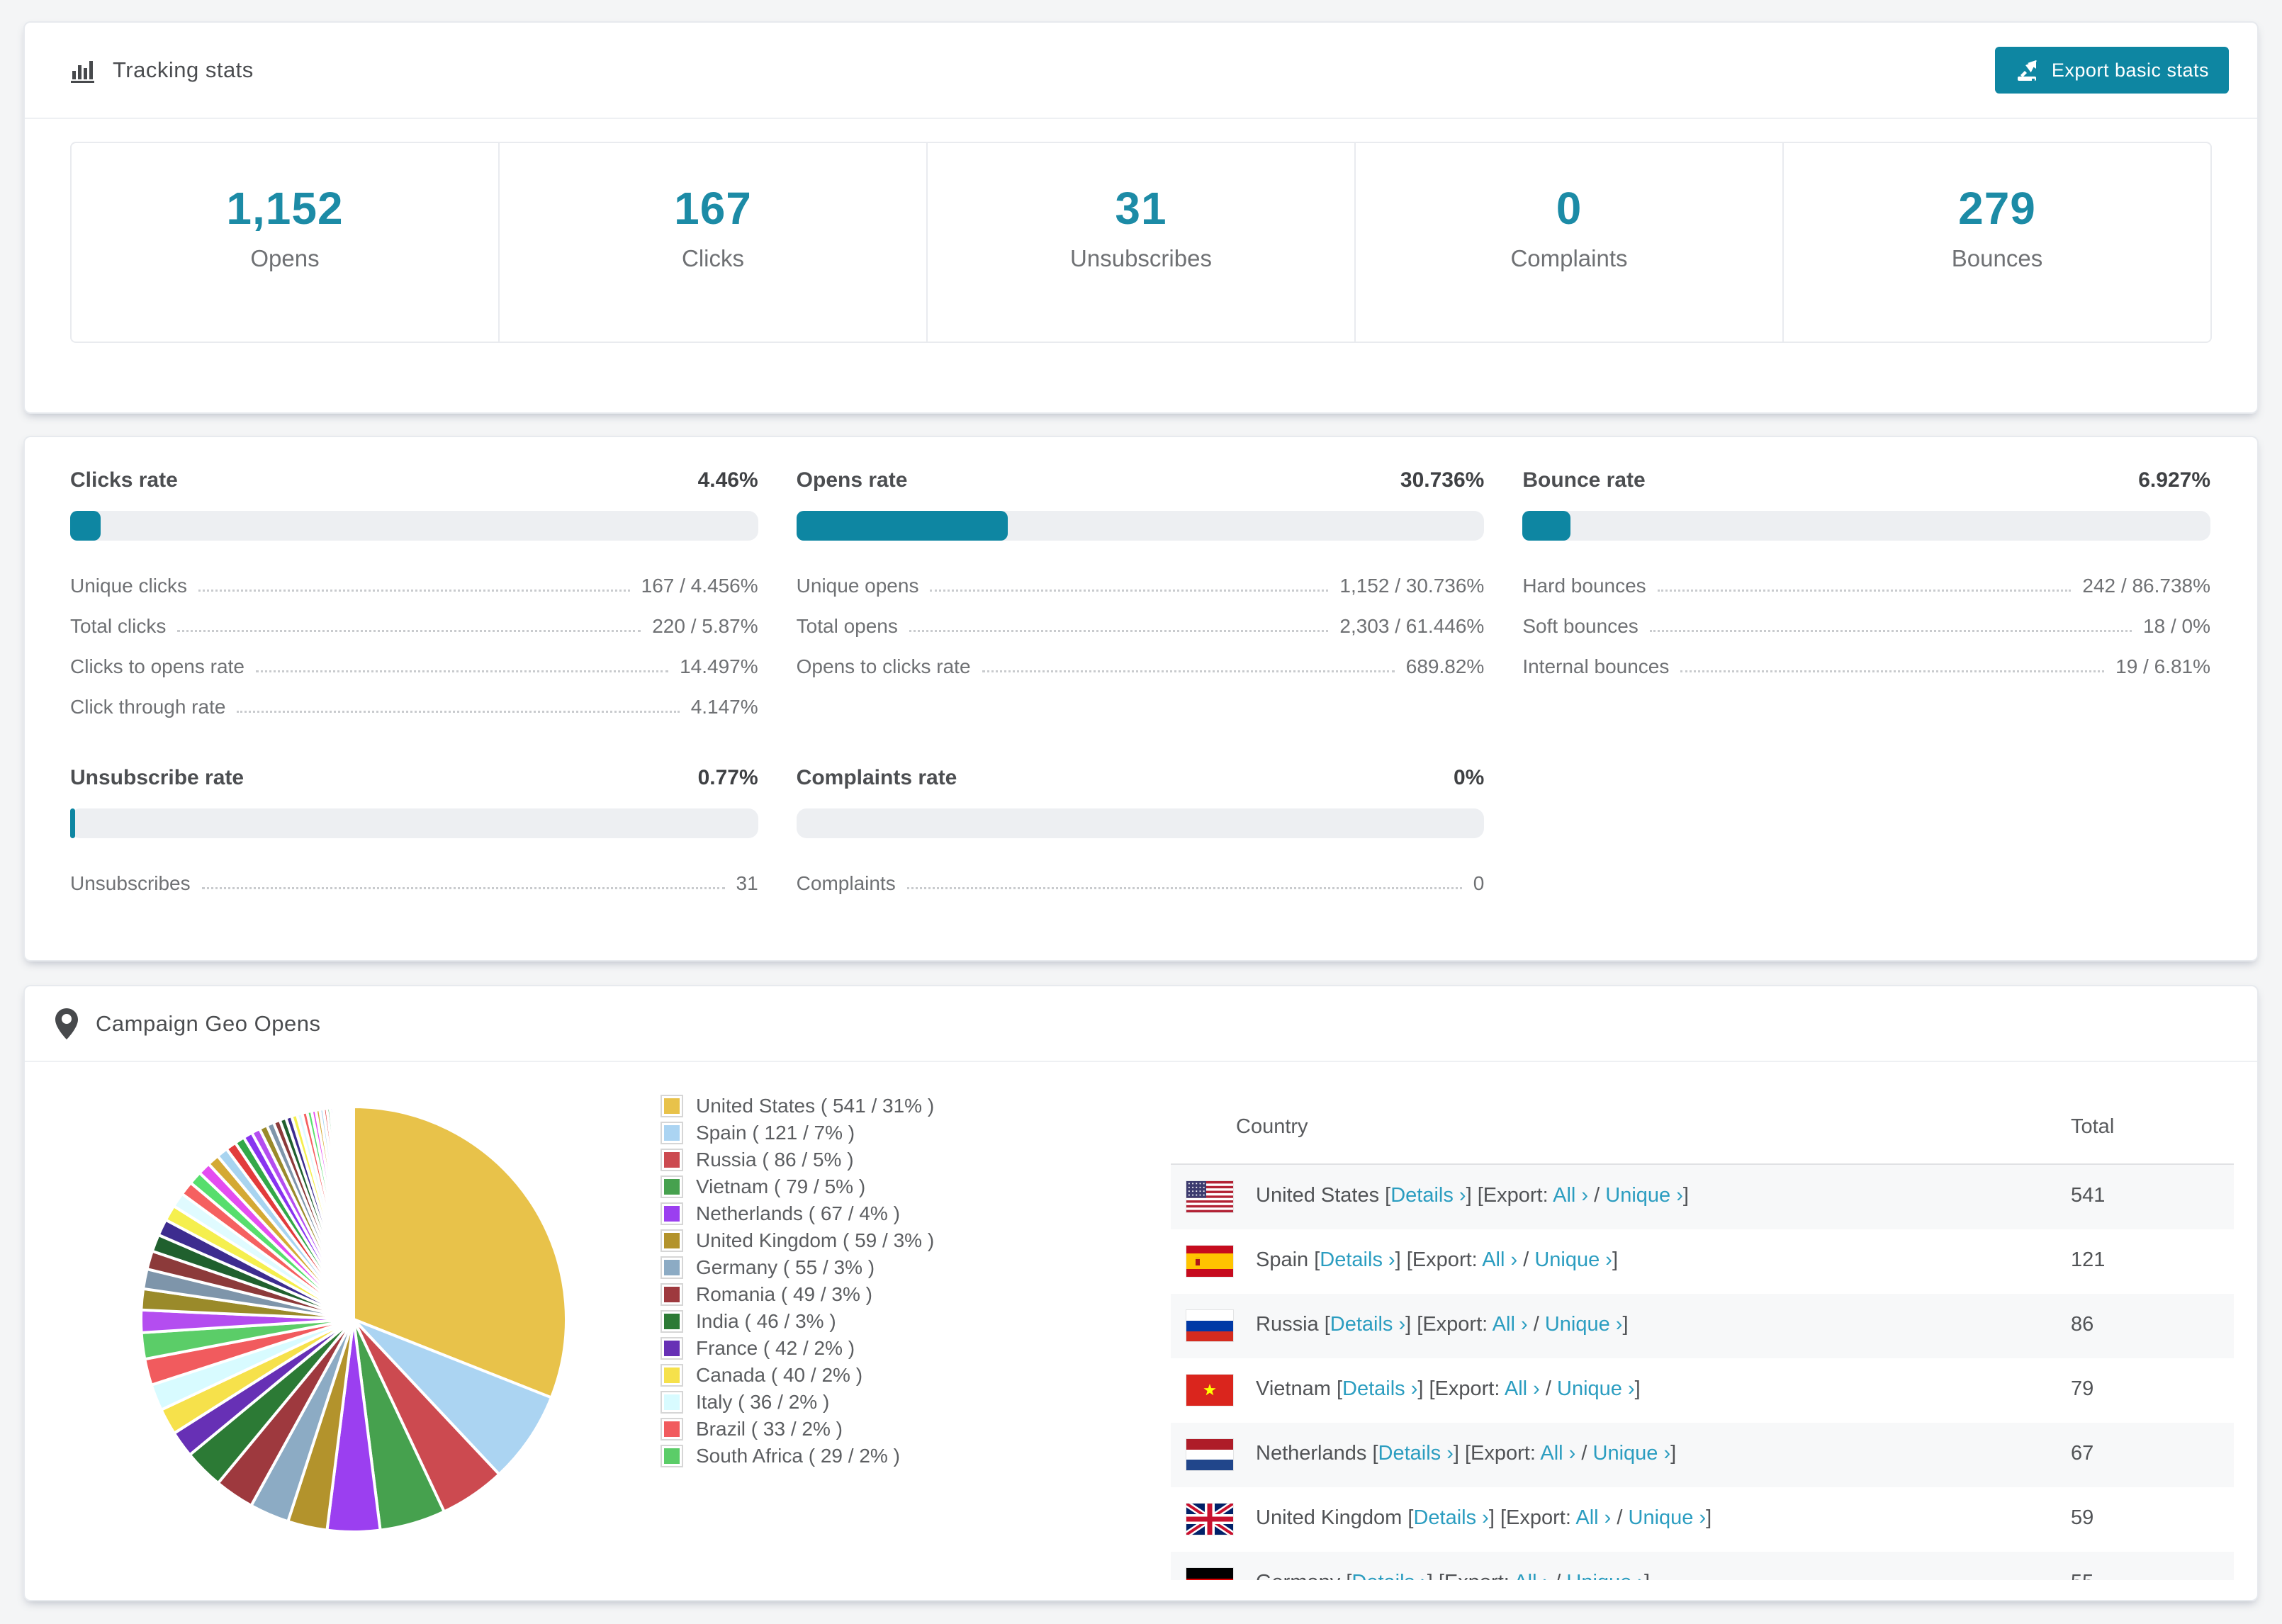  Describe the element at coordinates (2082, 1324) in the screenshot. I see `total-value: 86` at that location.